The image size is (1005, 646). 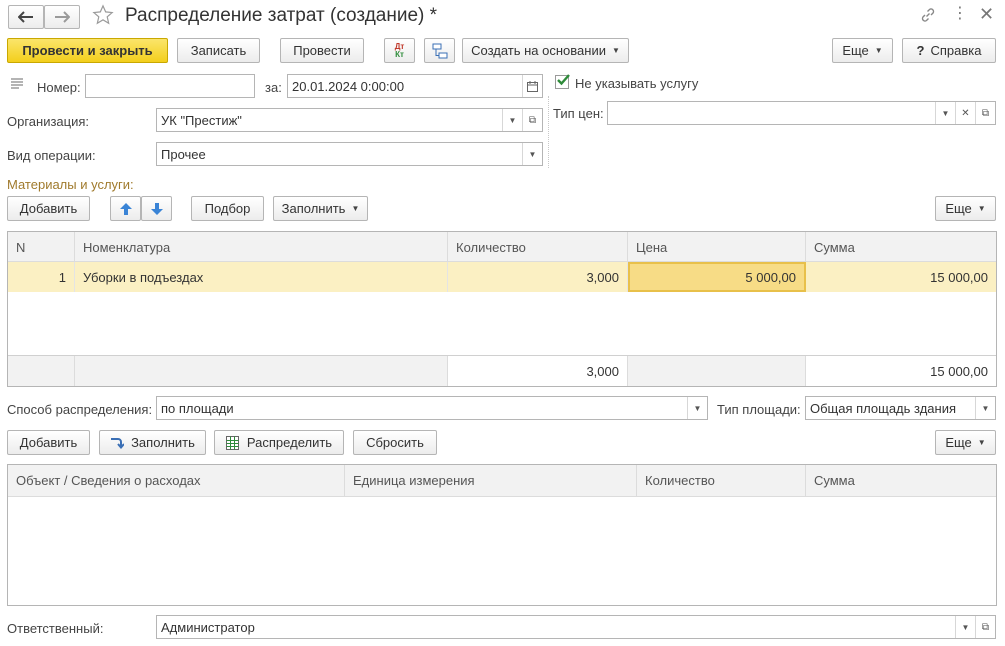 What do you see at coordinates (901, 277) in the screenshot?
I see `row-sum: 15 000,00` at bounding box center [901, 277].